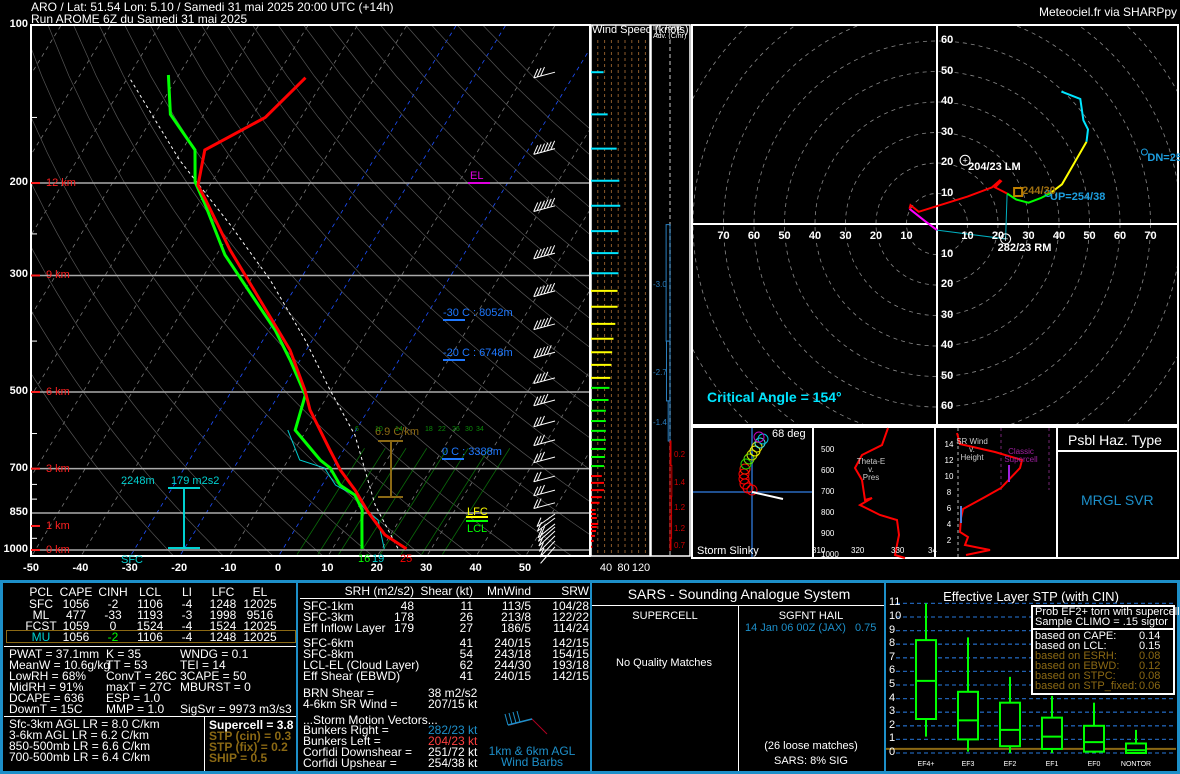  Describe the element at coordinates (1150, 686) in the screenshot. I see `prob-value: 0.06` at that location.